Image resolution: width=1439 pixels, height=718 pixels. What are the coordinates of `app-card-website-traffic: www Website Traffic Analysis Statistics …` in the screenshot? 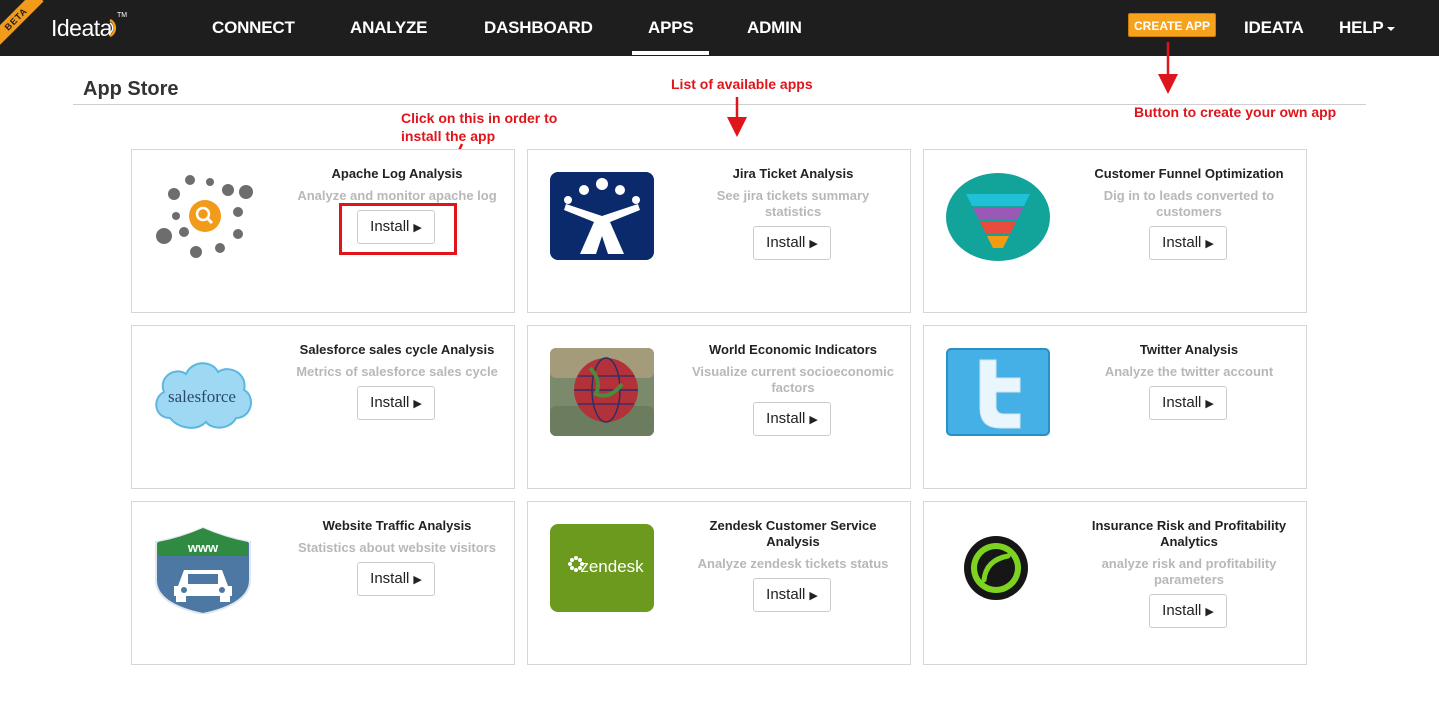 It's located at (323, 583).